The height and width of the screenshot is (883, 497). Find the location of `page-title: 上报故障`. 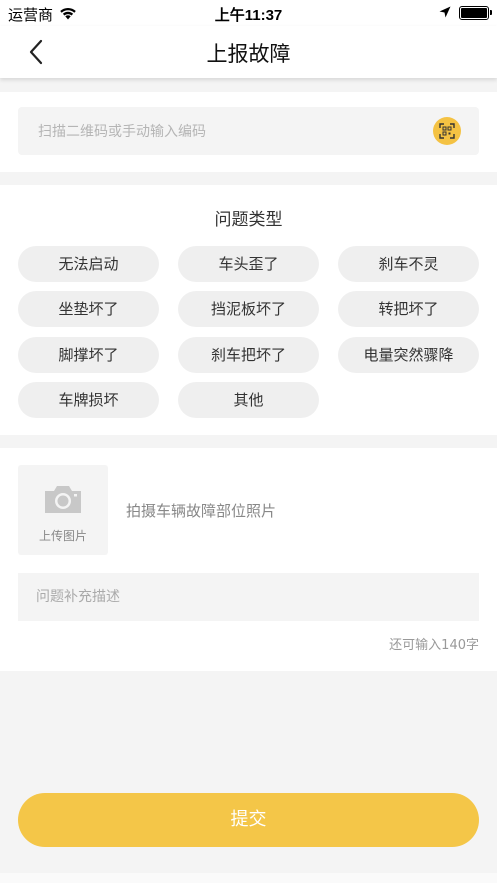

page-title: 上报故障 is located at coordinates (248, 54).